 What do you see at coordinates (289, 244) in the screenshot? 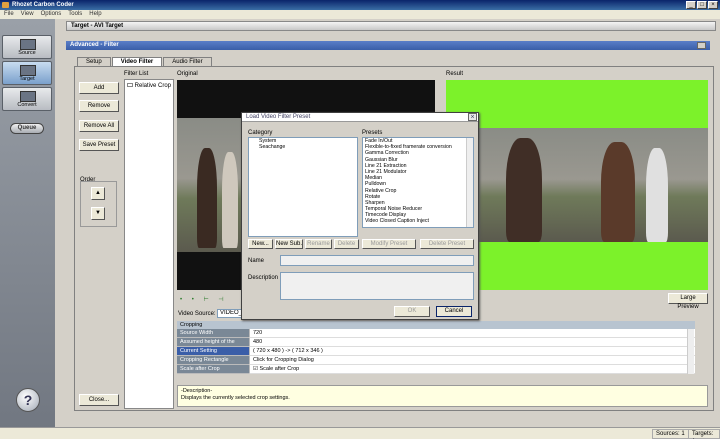
I see `new-sub-button: New Sub.` at bounding box center [289, 244].